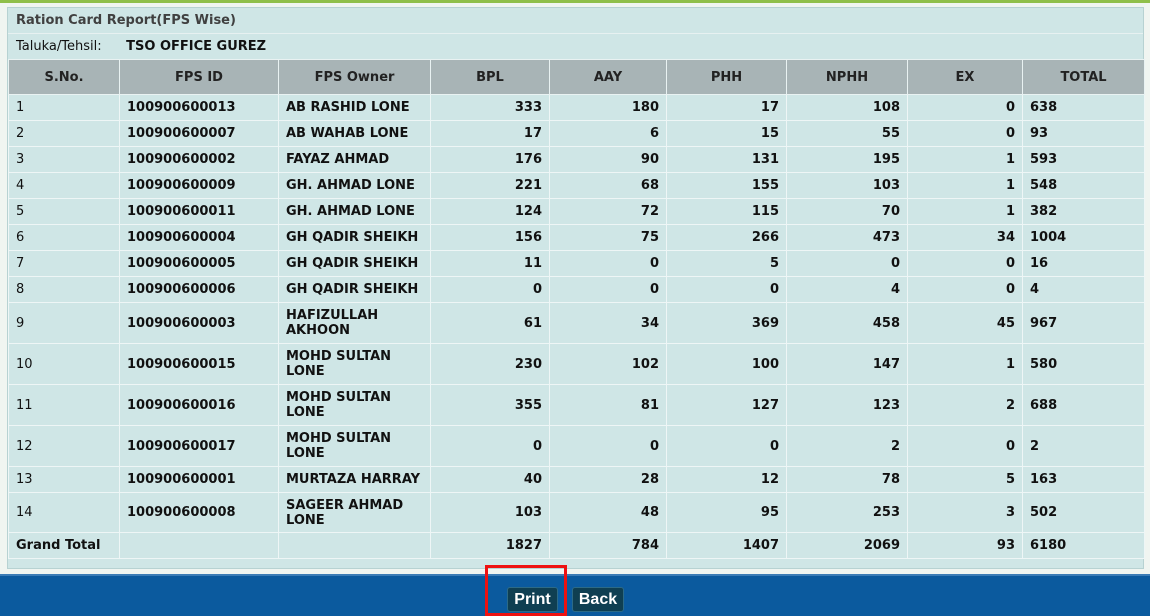  What do you see at coordinates (490, 323) in the screenshot?
I see `cell-bpl: 61` at bounding box center [490, 323].